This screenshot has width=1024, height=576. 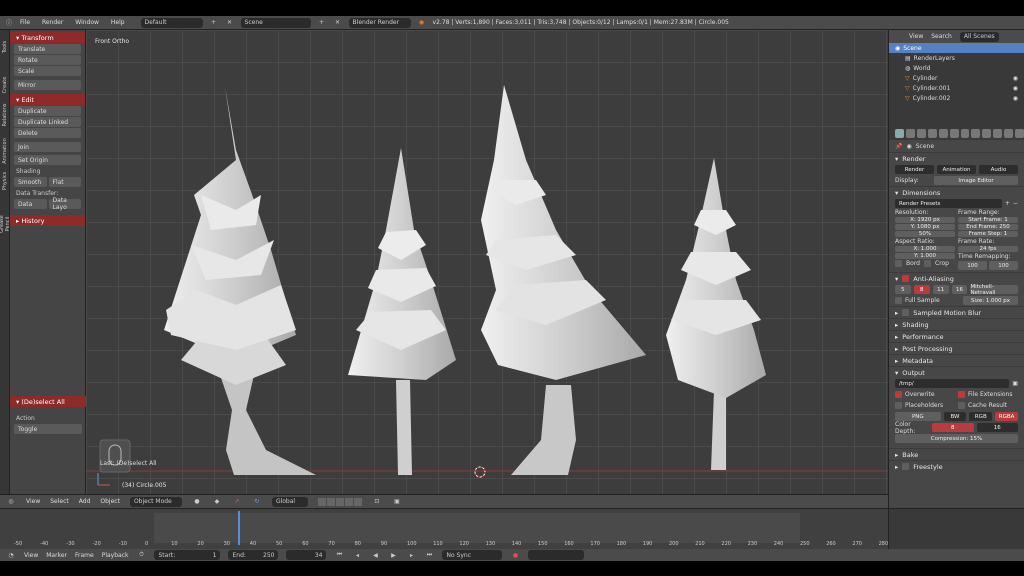 I want to click on cache-result-checkbox, so click(x=961, y=405).